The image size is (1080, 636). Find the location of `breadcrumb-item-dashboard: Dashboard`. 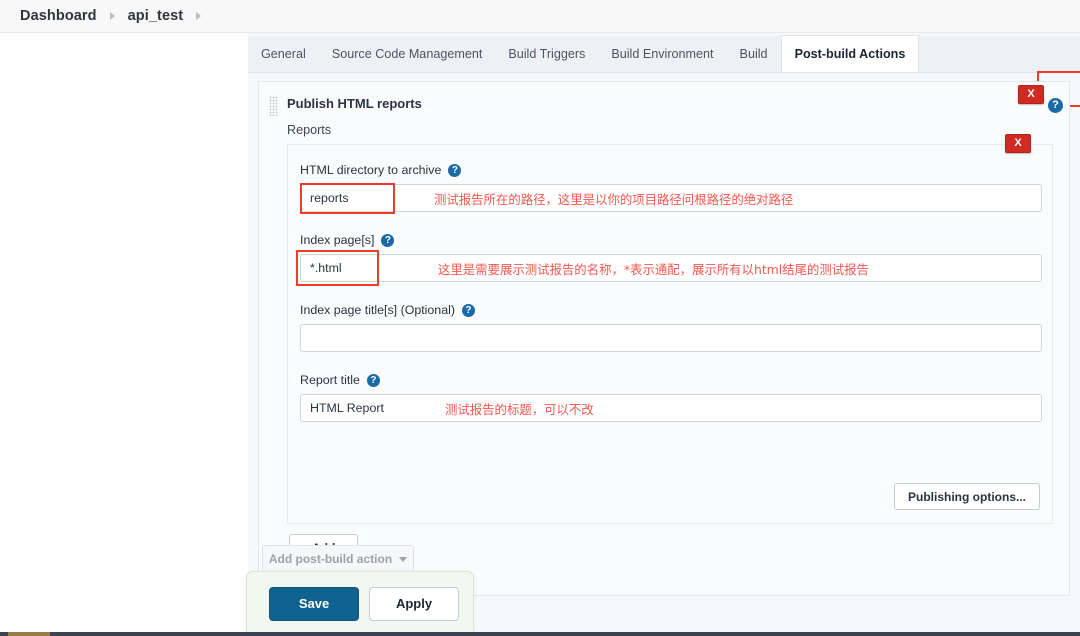

breadcrumb-item-dashboard: Dashboard is located at coordinates (58, 16).